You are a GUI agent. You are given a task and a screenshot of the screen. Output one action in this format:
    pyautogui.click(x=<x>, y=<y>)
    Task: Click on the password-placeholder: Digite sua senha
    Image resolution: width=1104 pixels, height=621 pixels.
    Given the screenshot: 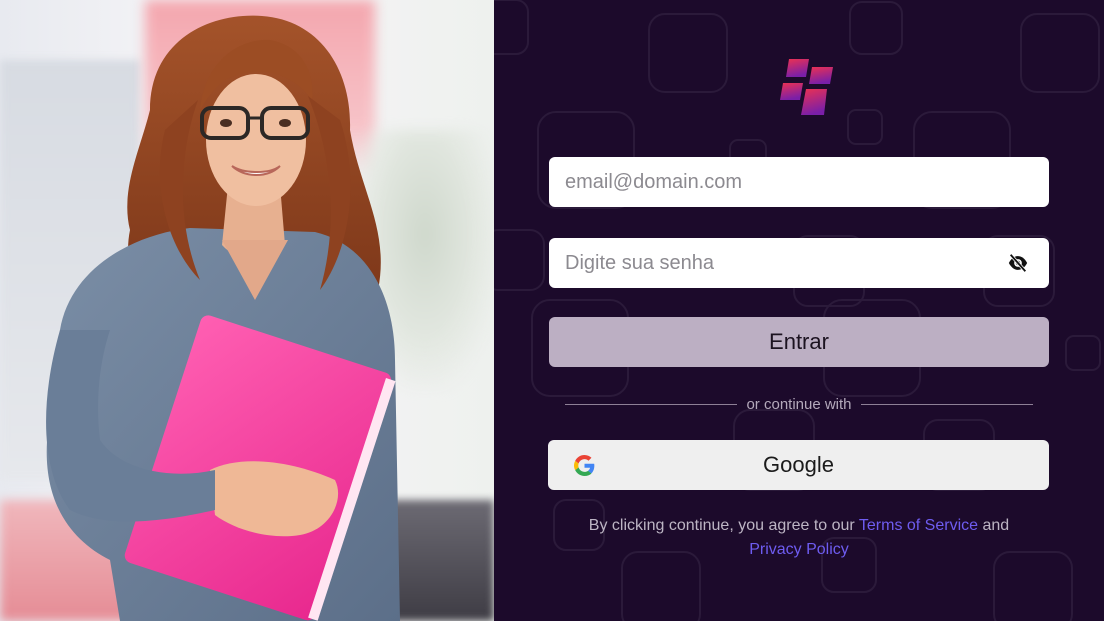 What is the action you would take?
    pyautogui.click(x=639, y=262)
    